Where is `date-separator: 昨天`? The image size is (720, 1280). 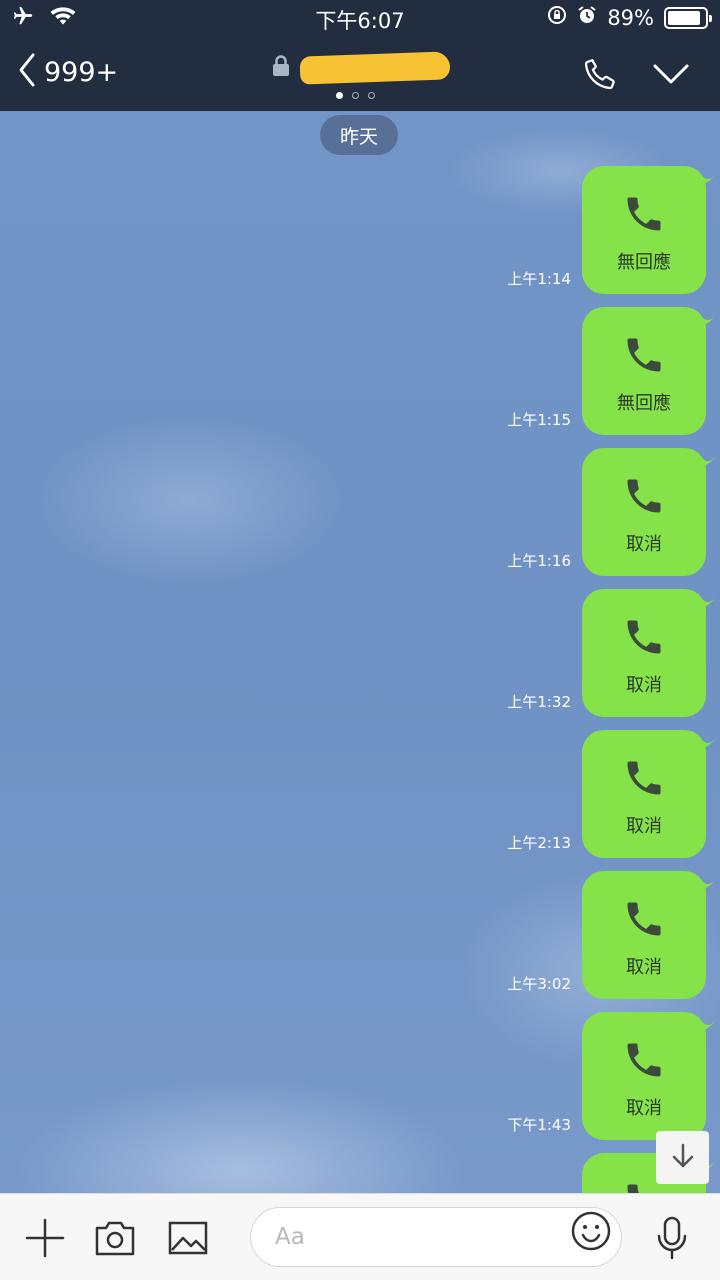
date-separator: 昨天 is located at coordinates (359, 135).